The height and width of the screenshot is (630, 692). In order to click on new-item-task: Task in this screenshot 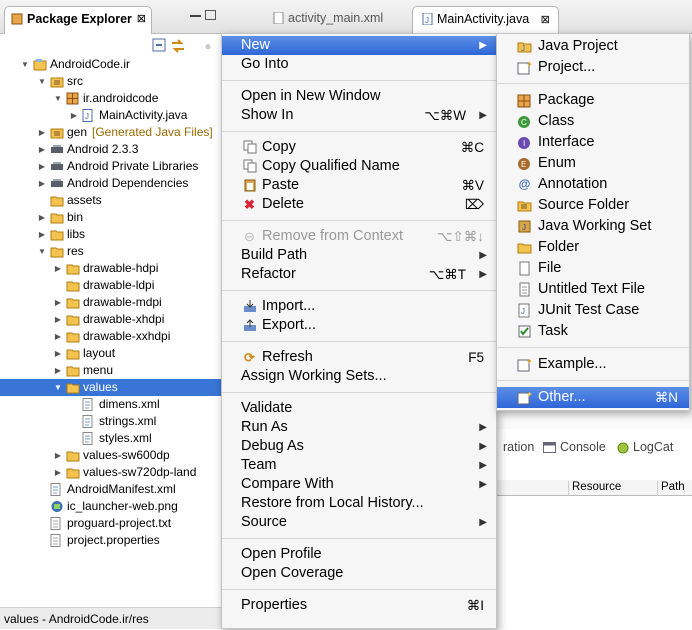, I will do `click(593, 331)`.